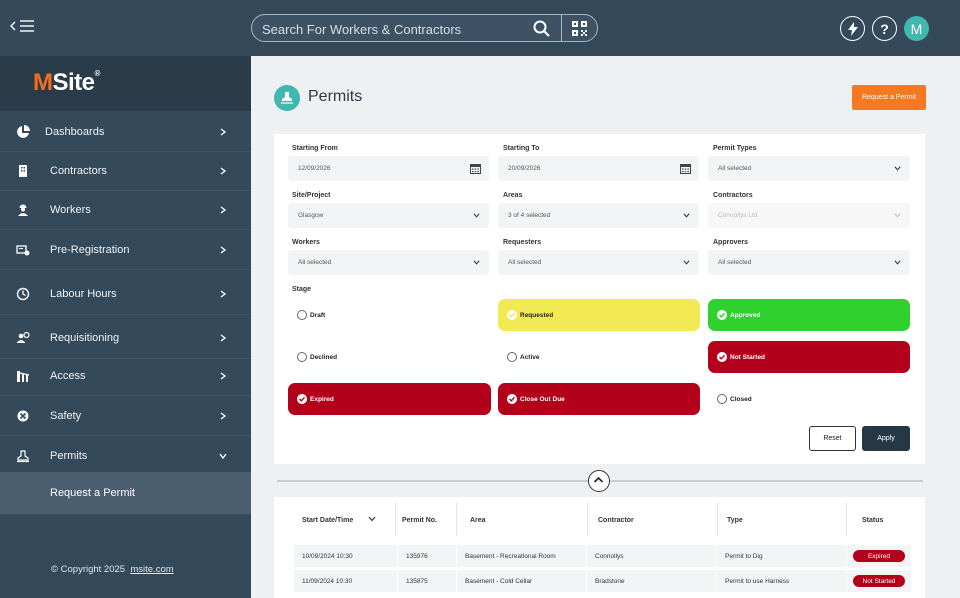 Image resolution: width=960 pixels, height=598 pixels. I want to click on sidebar-item-pre-registration: Pre-Registration, so click(125, 250).